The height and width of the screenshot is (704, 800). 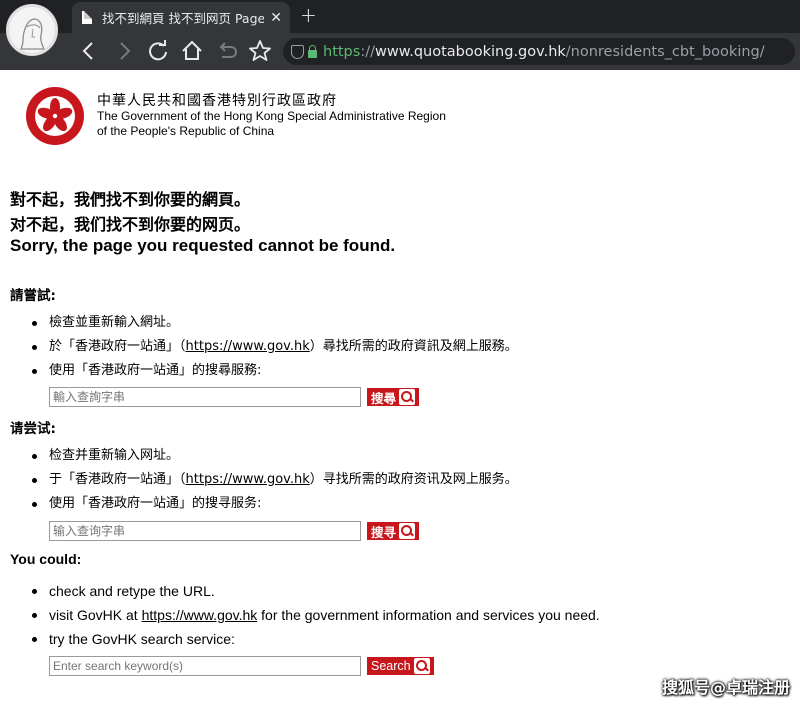 I want to click on hksar-emblem, so click(x=55, y=116).